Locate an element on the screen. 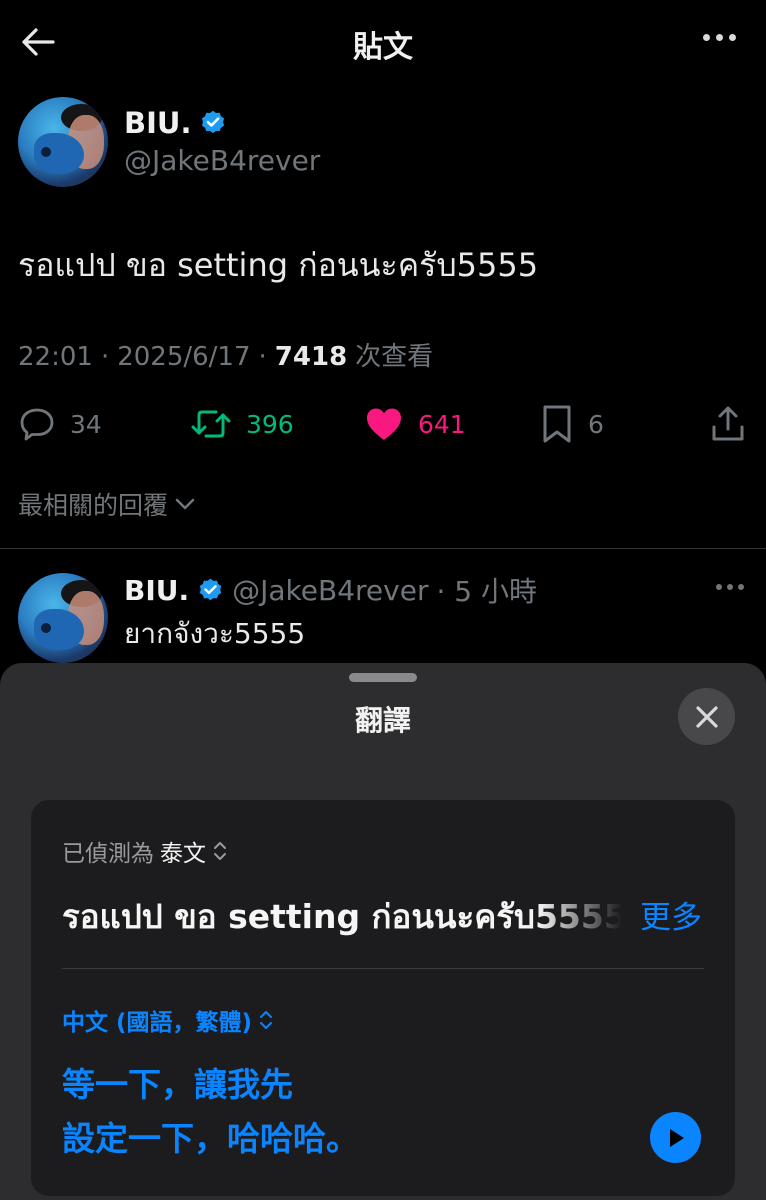  post-time: 22:01 is located at coordinates (55, 357).